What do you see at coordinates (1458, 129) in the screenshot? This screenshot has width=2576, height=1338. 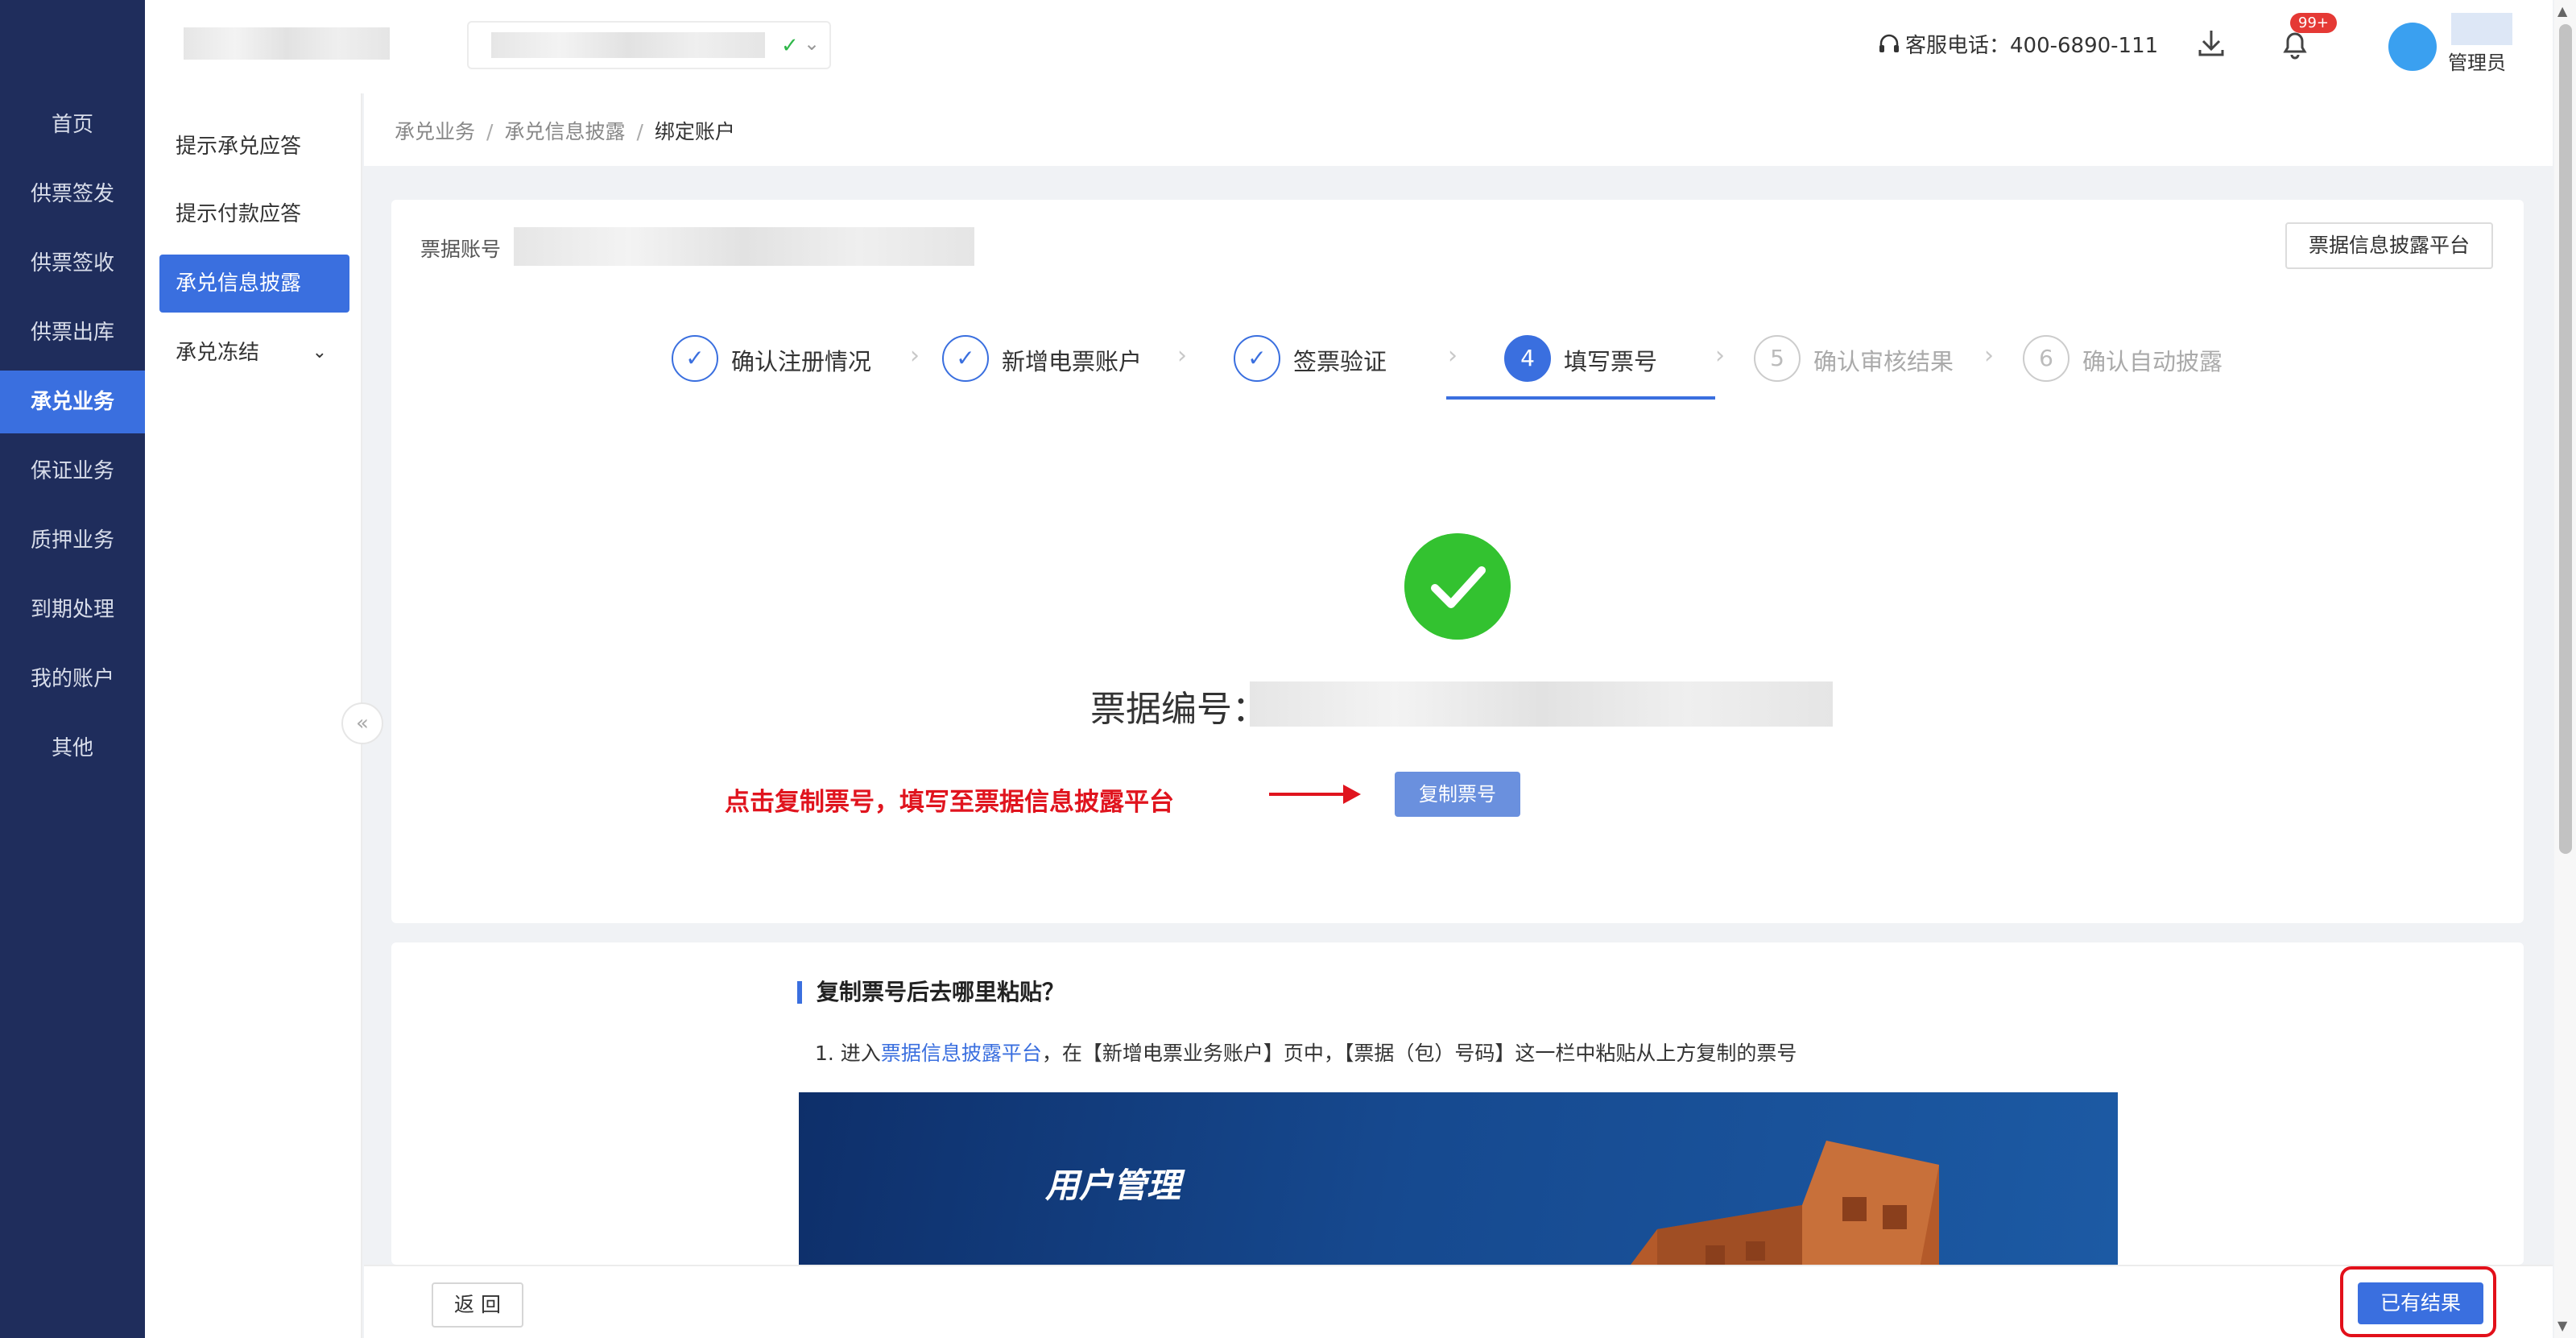 I see `breadcrumb-bar: 承兑业务 / 承兑信息披露 / 绑定账户` at bounding box center [1458, 129].